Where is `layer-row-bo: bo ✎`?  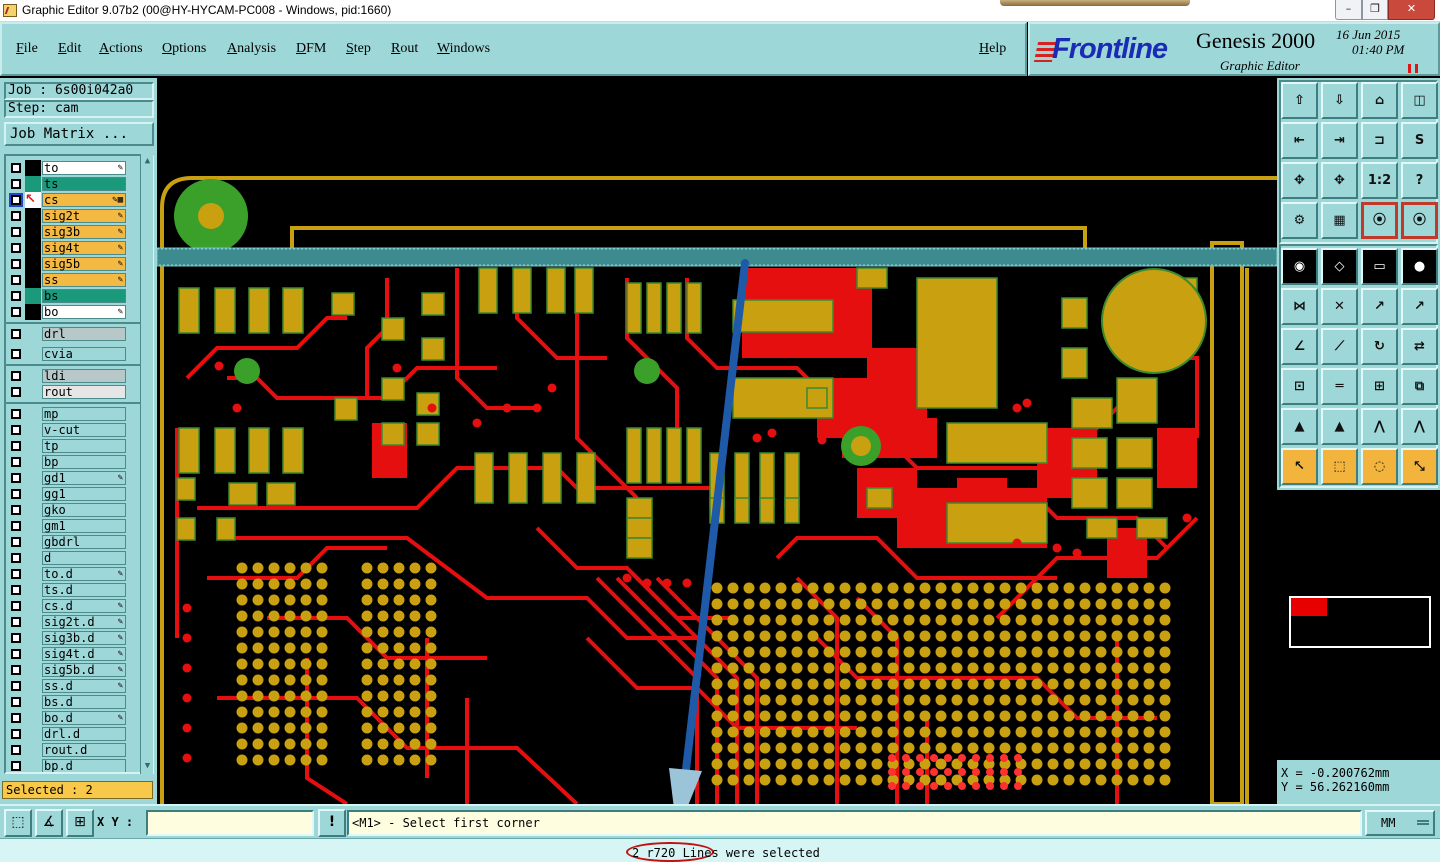
layer-row-bo: bo ✎ is located at coordinates (66, 312).